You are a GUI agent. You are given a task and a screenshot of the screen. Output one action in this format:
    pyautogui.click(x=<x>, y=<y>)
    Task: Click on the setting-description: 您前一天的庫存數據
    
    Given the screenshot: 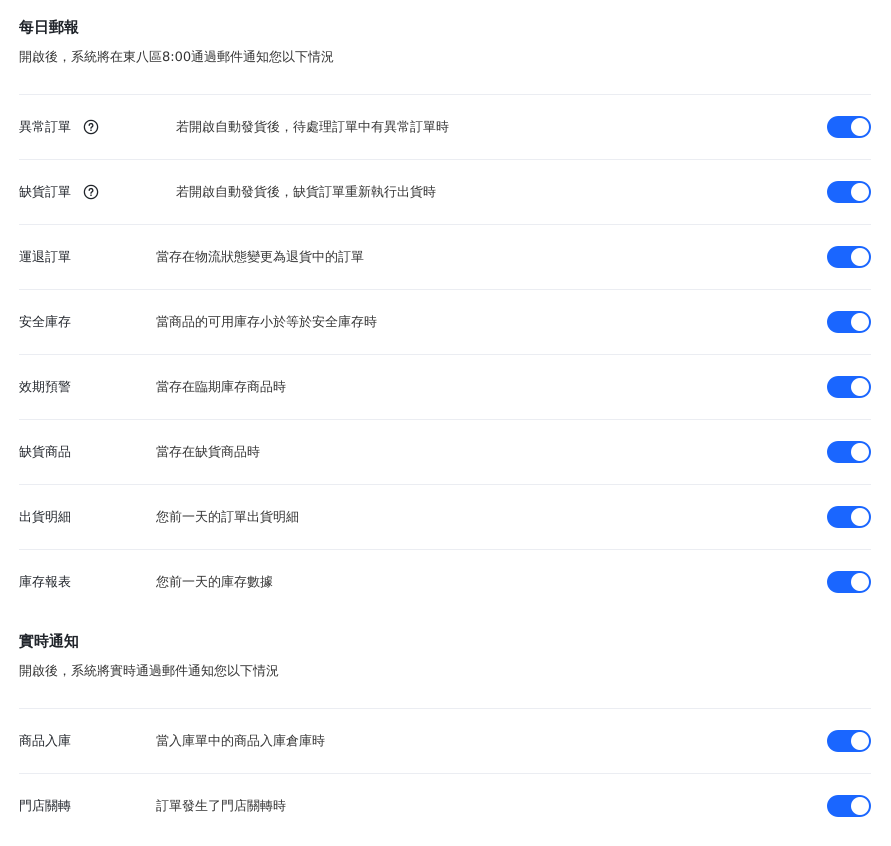 What is the action you would take?
    pyautogui.click(x=215, y=582)
    